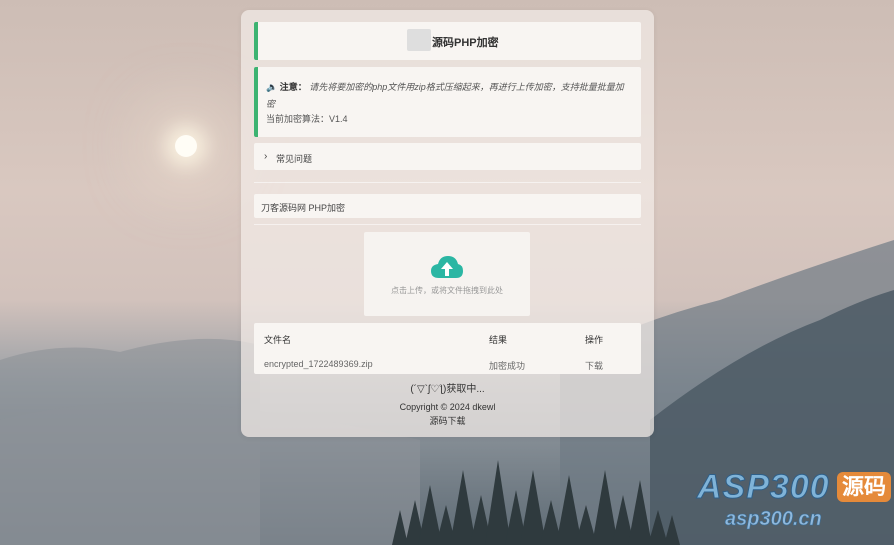 This screenshot has width=894, height=545. I want to click on title-card: 源码PHP加密, so click(447, 41).